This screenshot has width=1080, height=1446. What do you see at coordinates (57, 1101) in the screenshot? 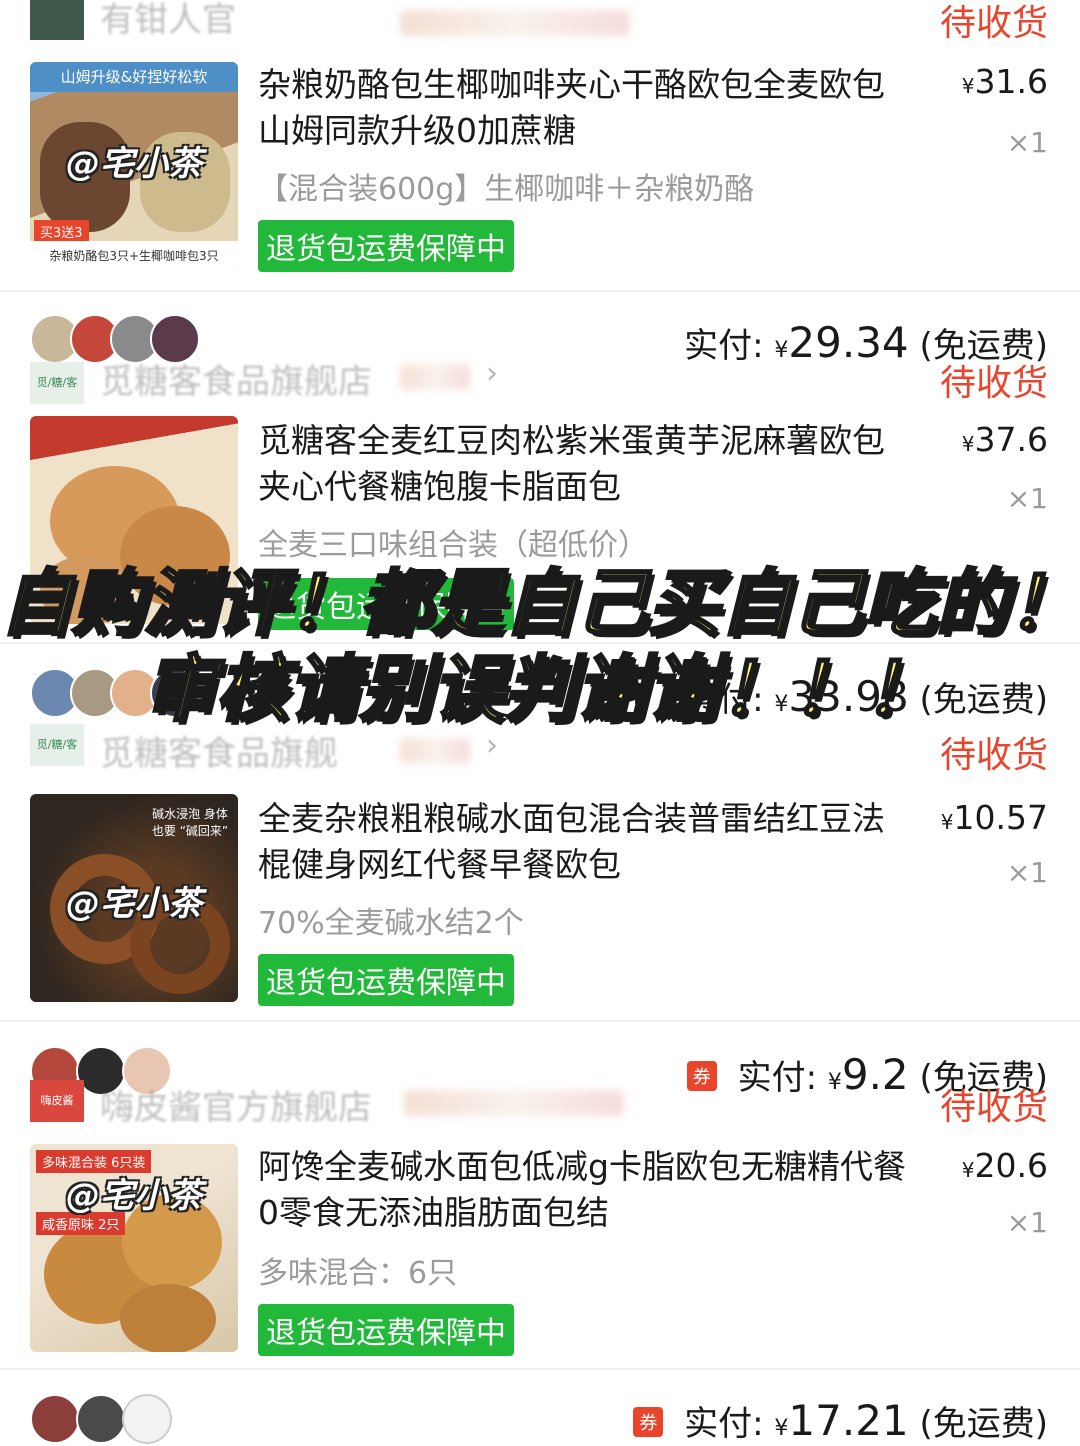
I see `shop-logo: 嗨皮酱` at bounding box center [57, 1101].